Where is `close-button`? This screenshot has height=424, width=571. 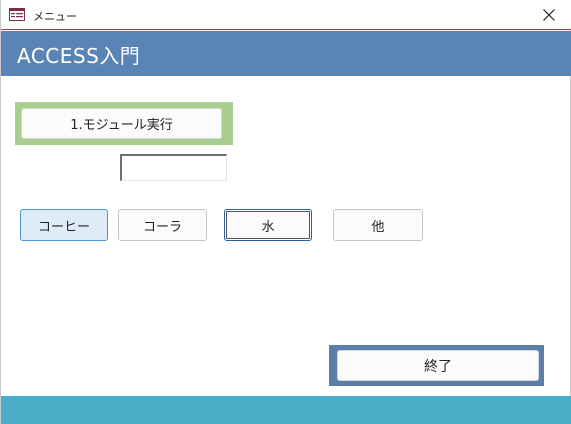
close-button is located at coordinates (548, 15).